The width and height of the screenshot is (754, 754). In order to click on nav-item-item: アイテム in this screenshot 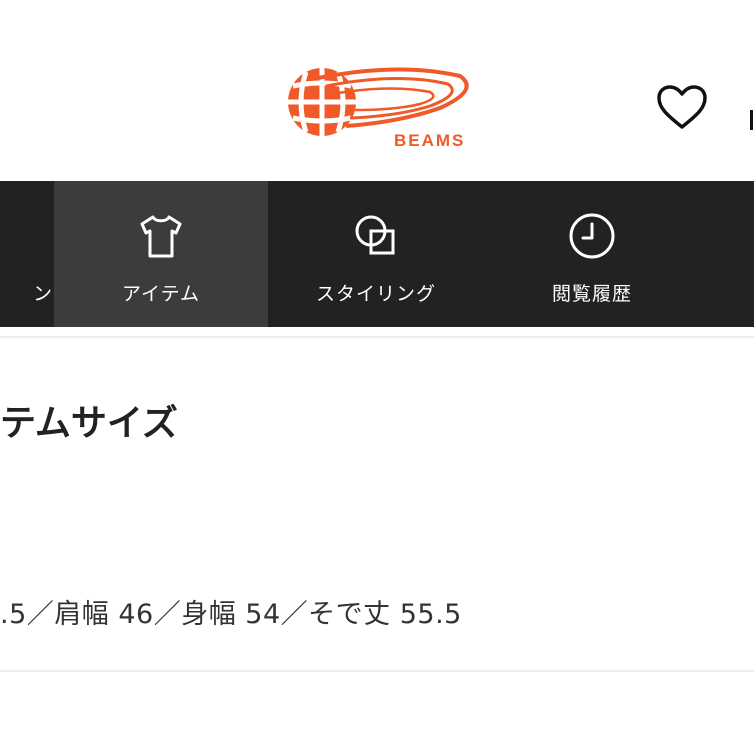, I will do `click(161, 254)`.